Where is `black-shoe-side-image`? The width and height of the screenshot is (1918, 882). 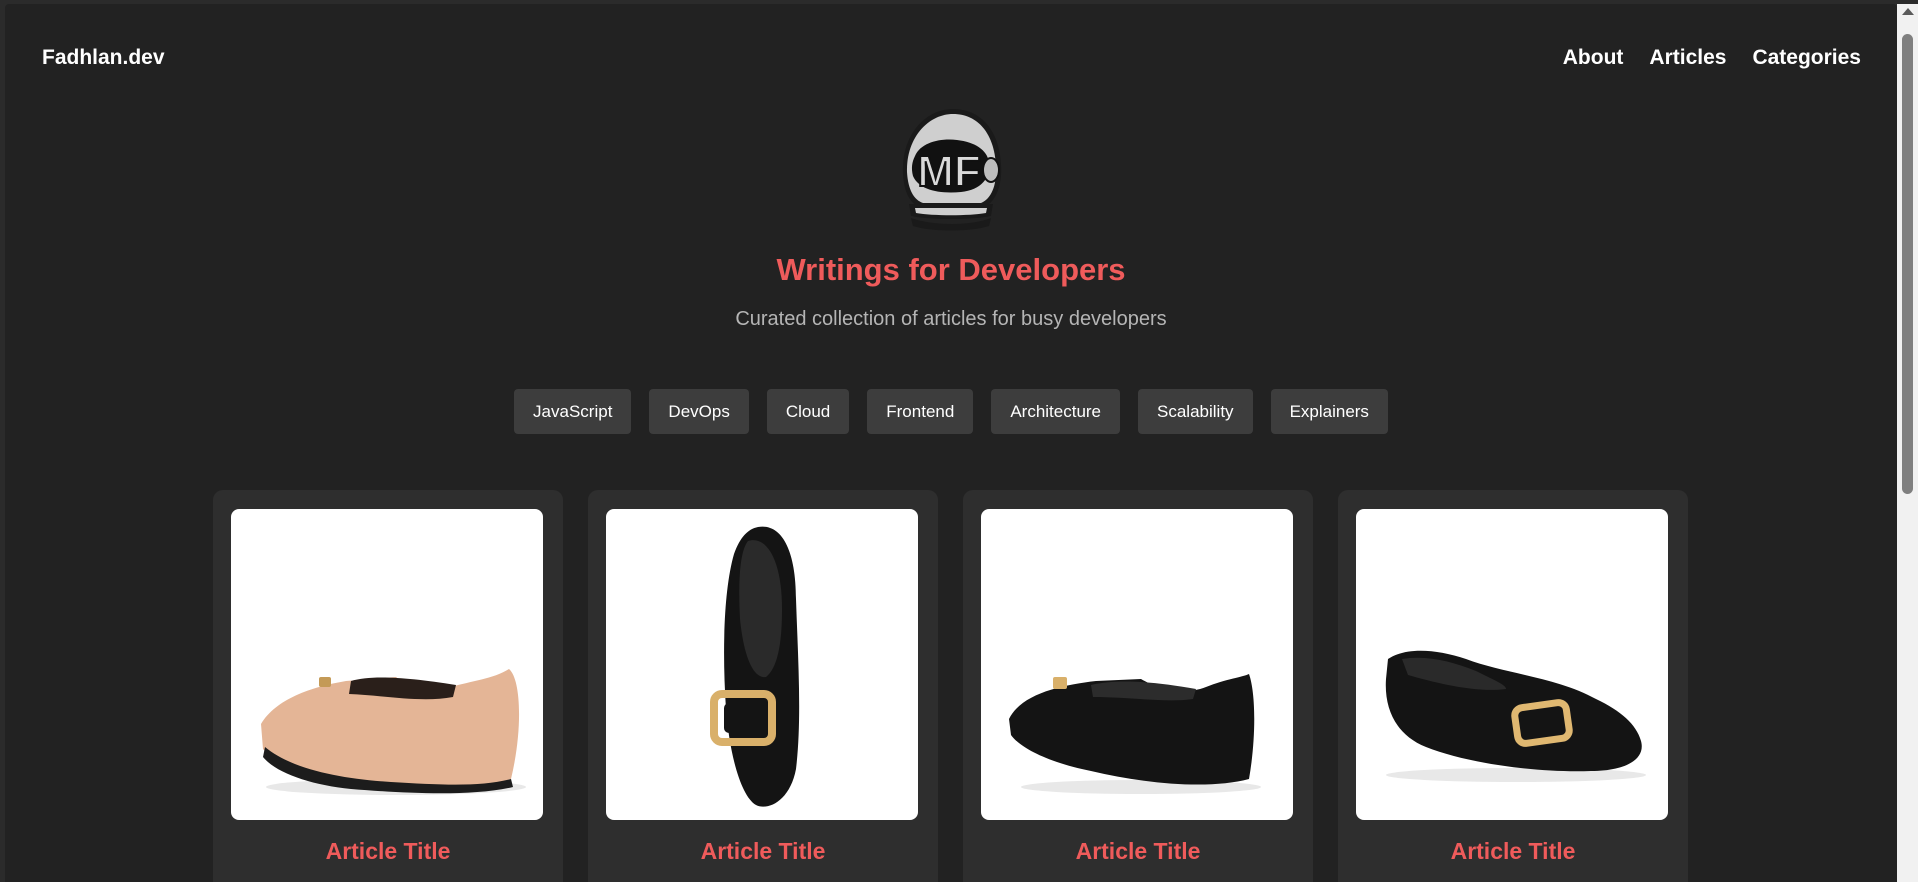 black-shoe-side-image is located at coordinates (1135, 734).